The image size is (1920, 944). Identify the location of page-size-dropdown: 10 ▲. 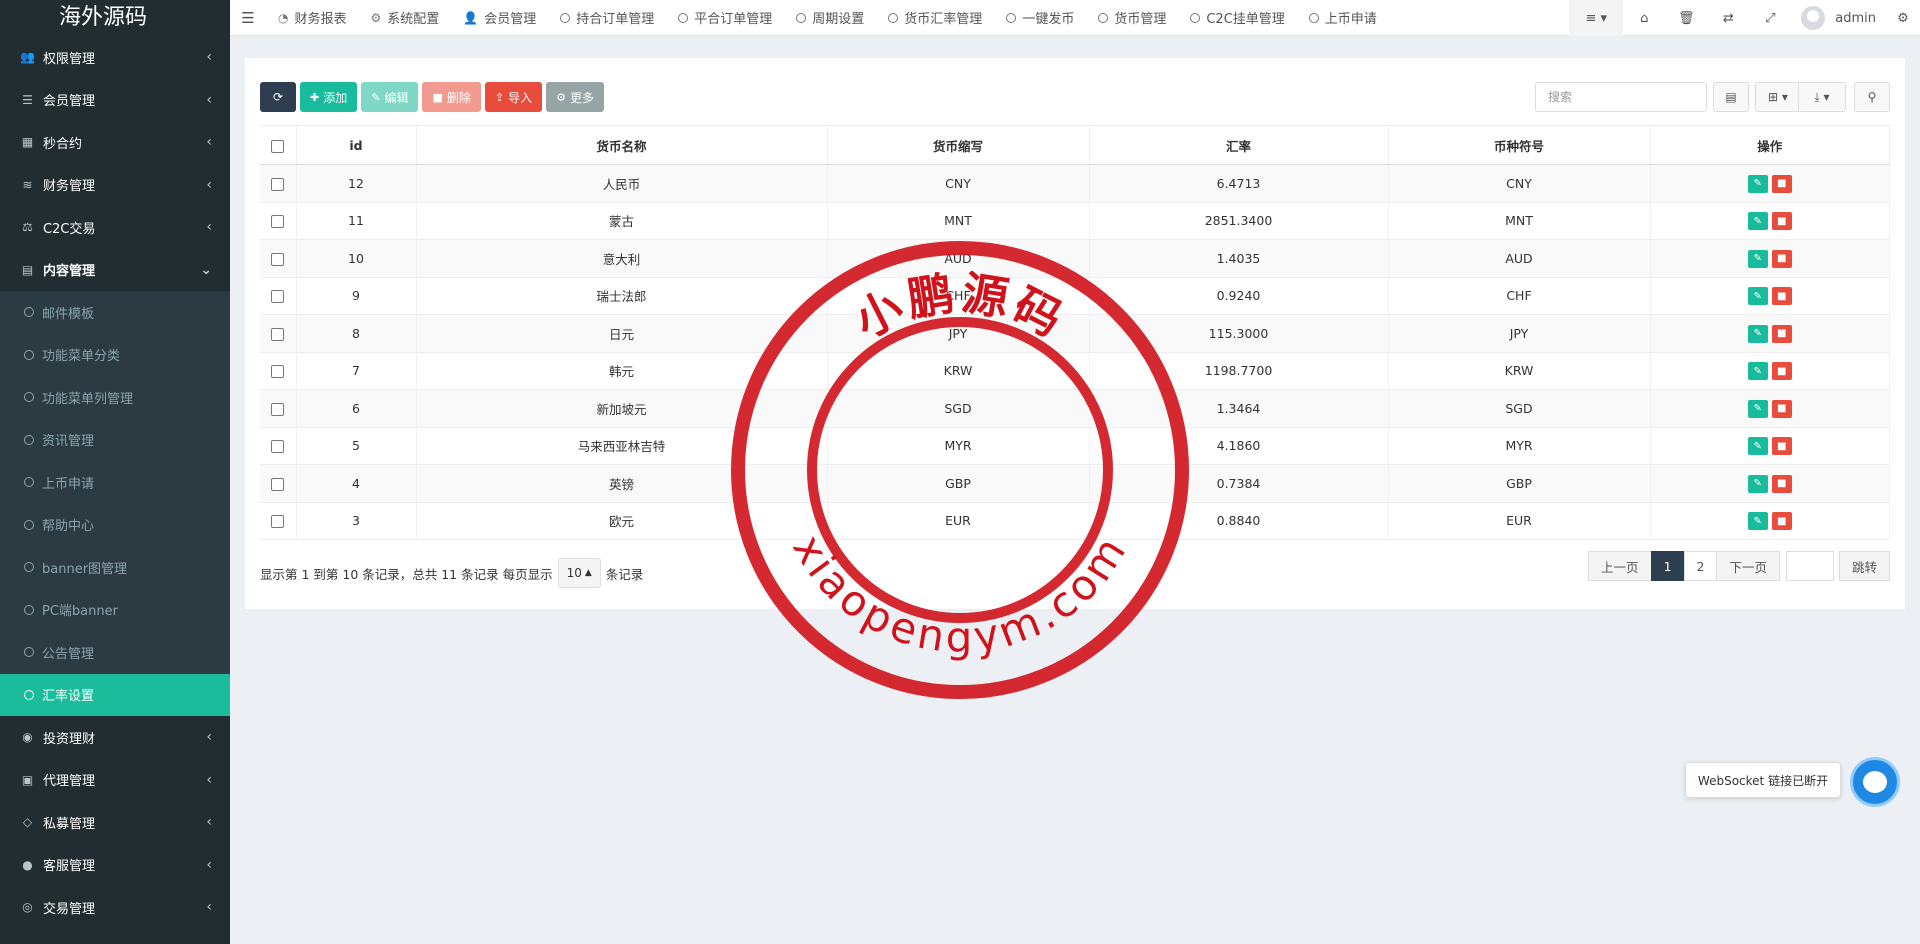
(579, 573).